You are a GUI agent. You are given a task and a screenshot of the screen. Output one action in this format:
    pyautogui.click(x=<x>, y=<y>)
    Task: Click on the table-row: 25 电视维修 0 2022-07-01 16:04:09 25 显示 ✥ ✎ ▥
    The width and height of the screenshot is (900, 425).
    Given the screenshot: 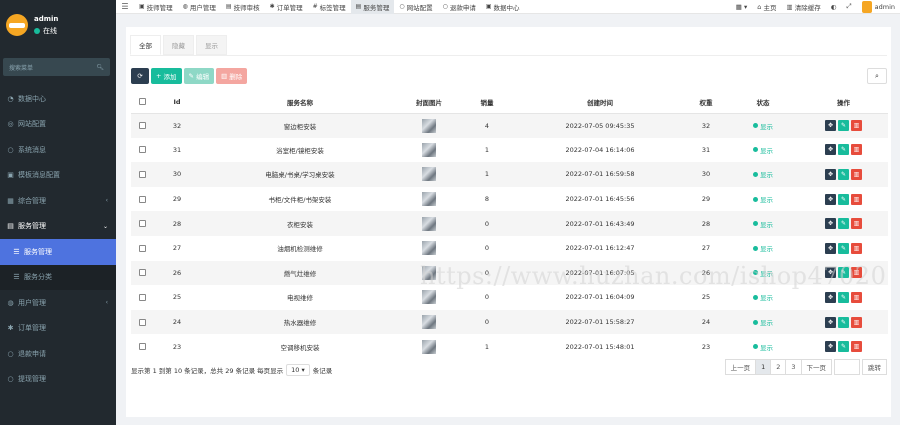 What is the action you would take?
    pyautogui.click(x=509, y=297)
    